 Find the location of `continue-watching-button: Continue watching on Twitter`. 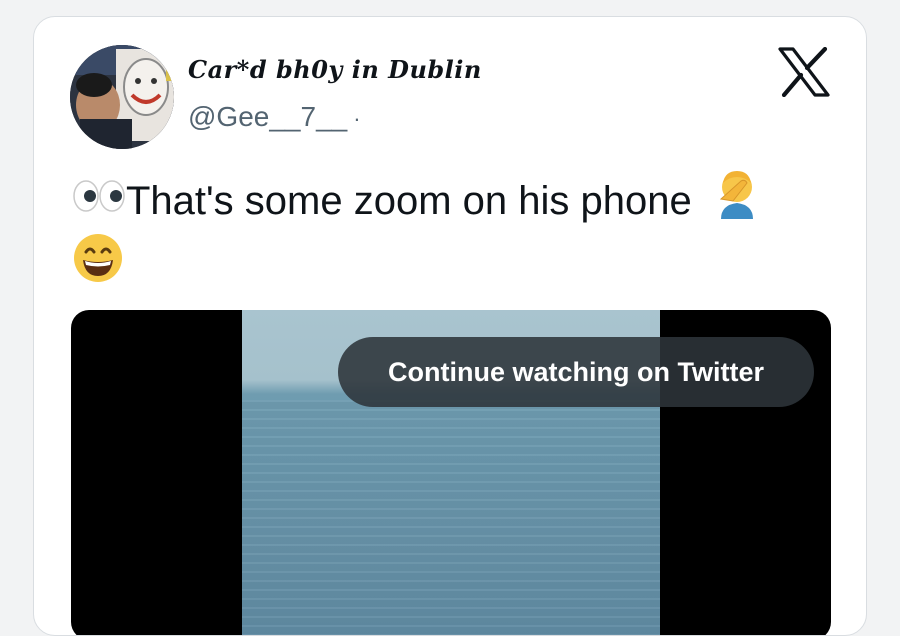

continue-watching-button: Continue watching on Twitter is located at coordinates (576, 372).